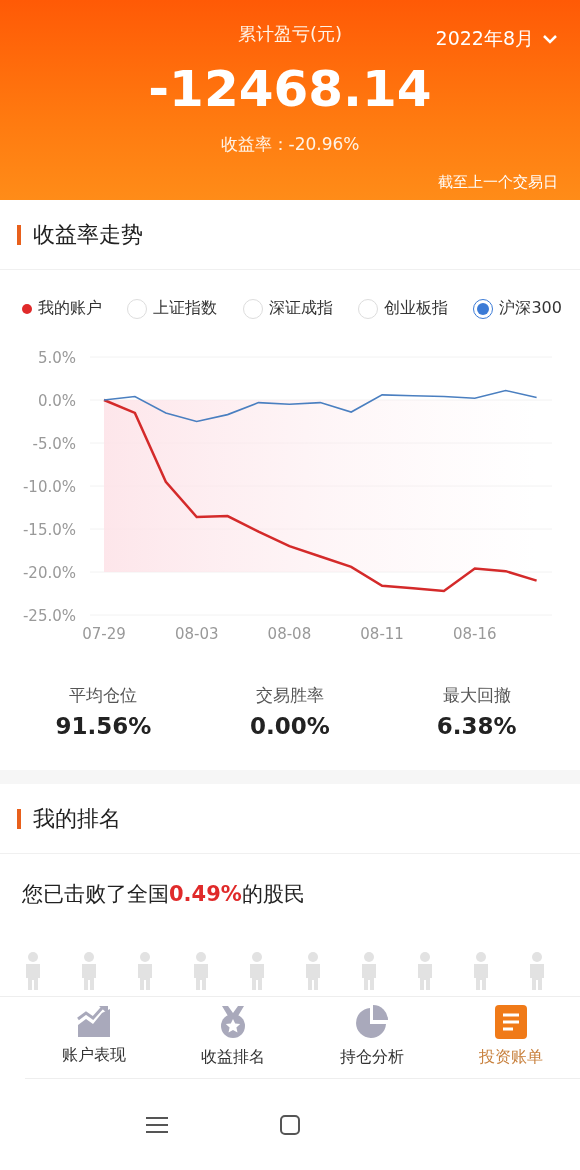  Describe the element at coordinates (49, 616) in the screenshot. I see `axis-label: -25.0%` at that location.